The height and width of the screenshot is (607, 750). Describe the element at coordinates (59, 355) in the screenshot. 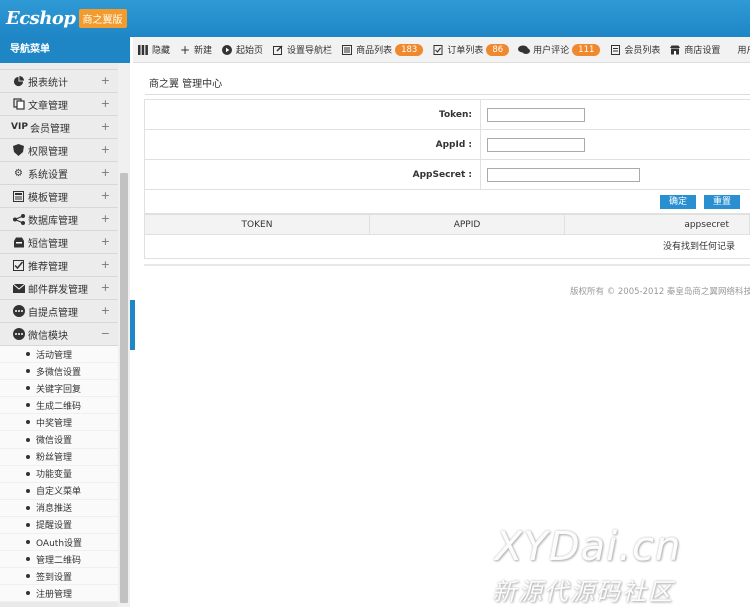

I see `submenu-item: 活动管理` at that location.